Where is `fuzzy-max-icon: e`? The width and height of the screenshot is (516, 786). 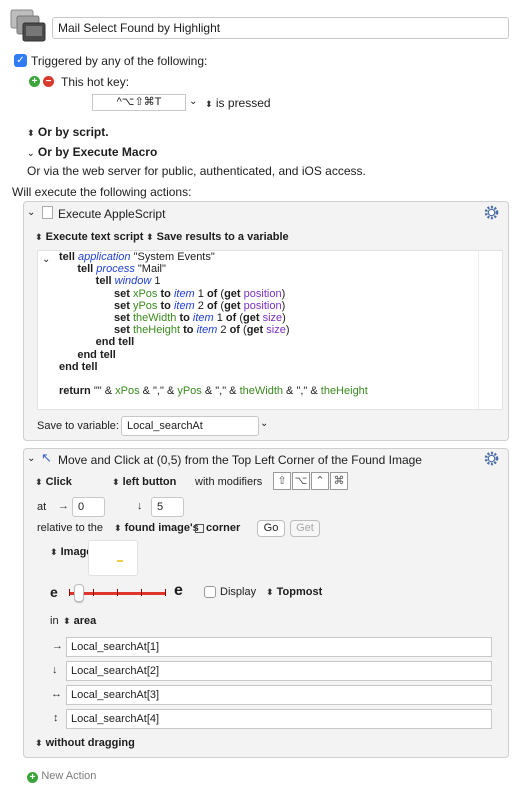
fuzzy-max-icon: e is located at coordinates (178, 590).